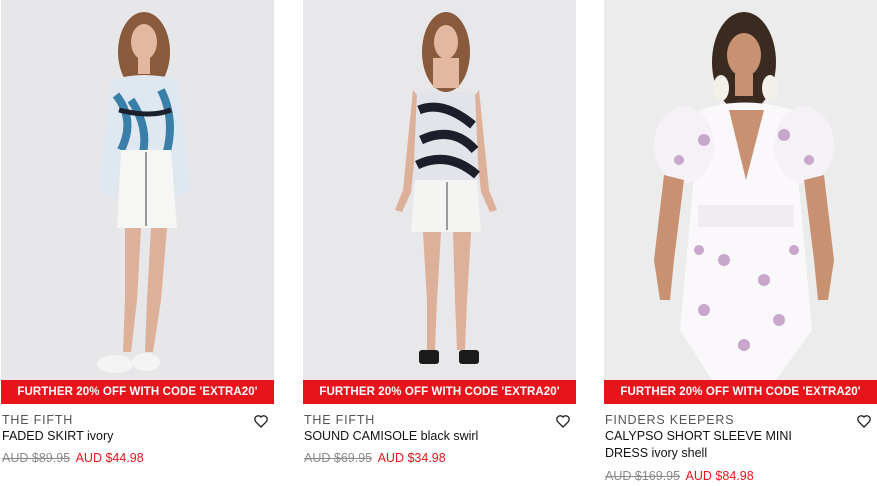  What do you see at coordinates (411, 436) in the screenshot?
I see `product-name: SOUND CAMISOLE black swirl` at bounding box center [411, 436].